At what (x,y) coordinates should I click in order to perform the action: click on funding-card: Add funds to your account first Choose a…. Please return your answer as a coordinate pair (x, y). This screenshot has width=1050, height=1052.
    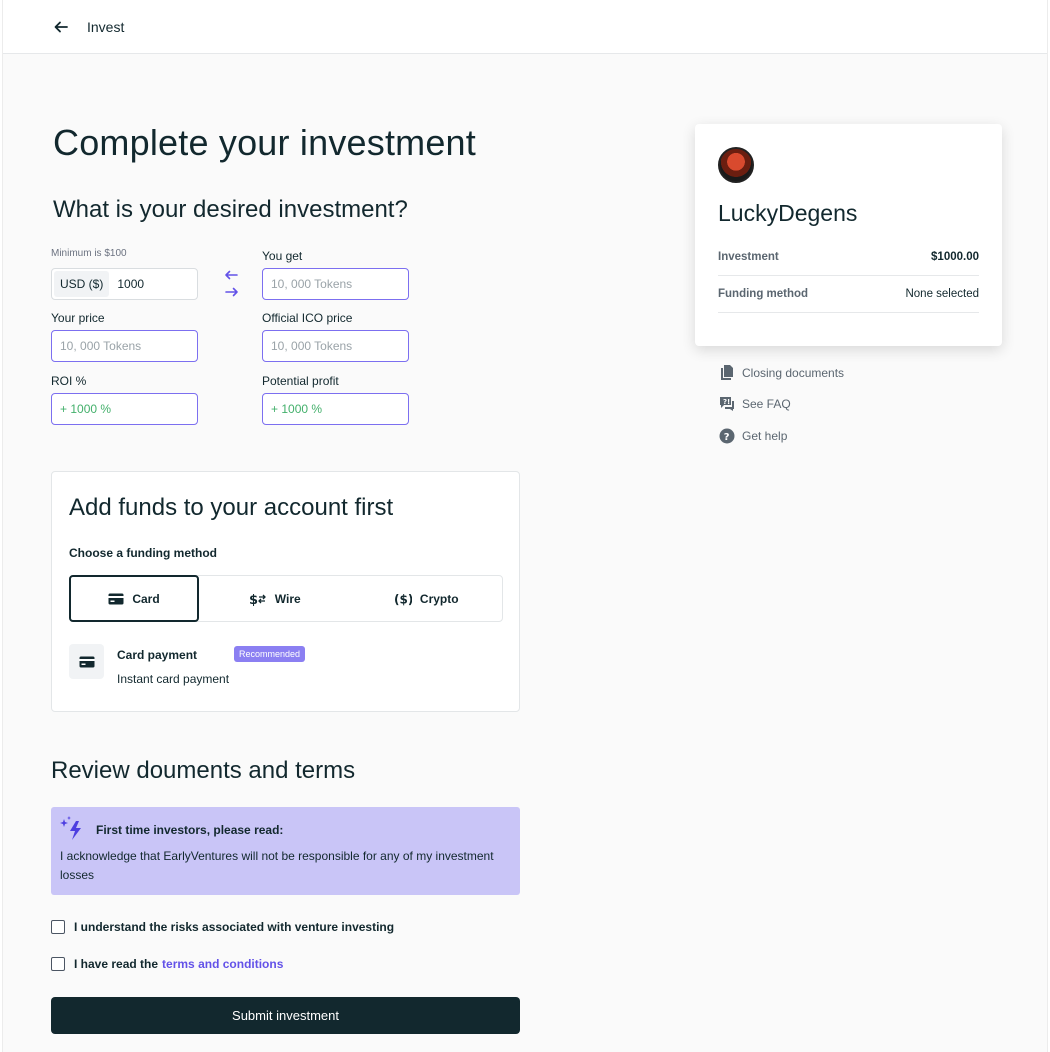
    Looking at the image, I should click on (285, 591).